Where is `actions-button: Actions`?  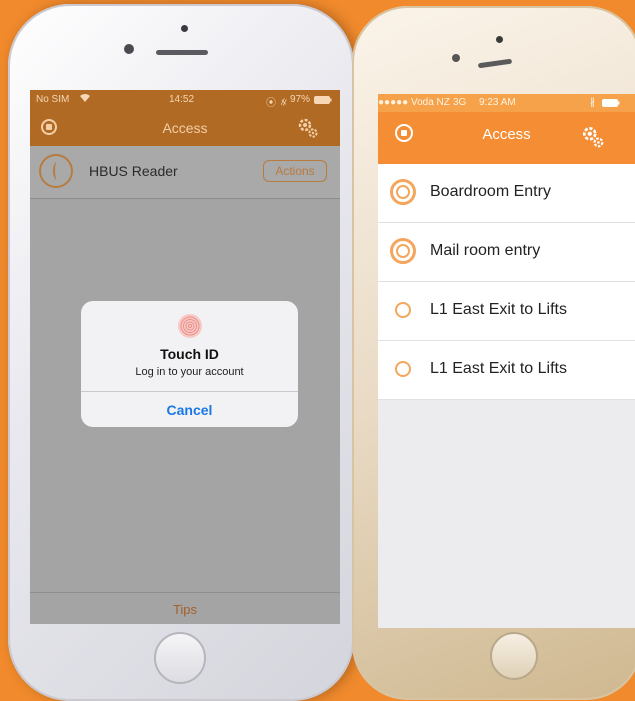
actions-button: Actions is located at coordinates (295, 171).